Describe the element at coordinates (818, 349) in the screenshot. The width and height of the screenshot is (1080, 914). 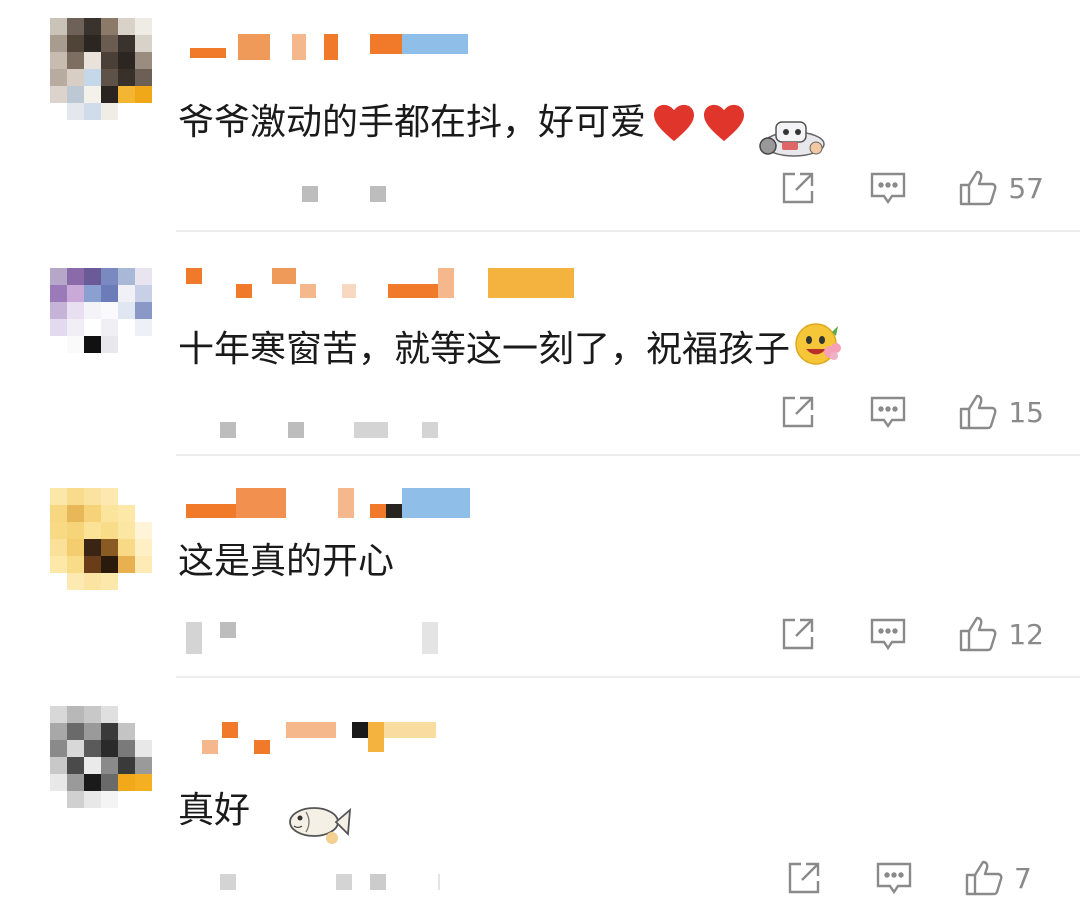
I see `flower-face-emoji-icon` at that location.